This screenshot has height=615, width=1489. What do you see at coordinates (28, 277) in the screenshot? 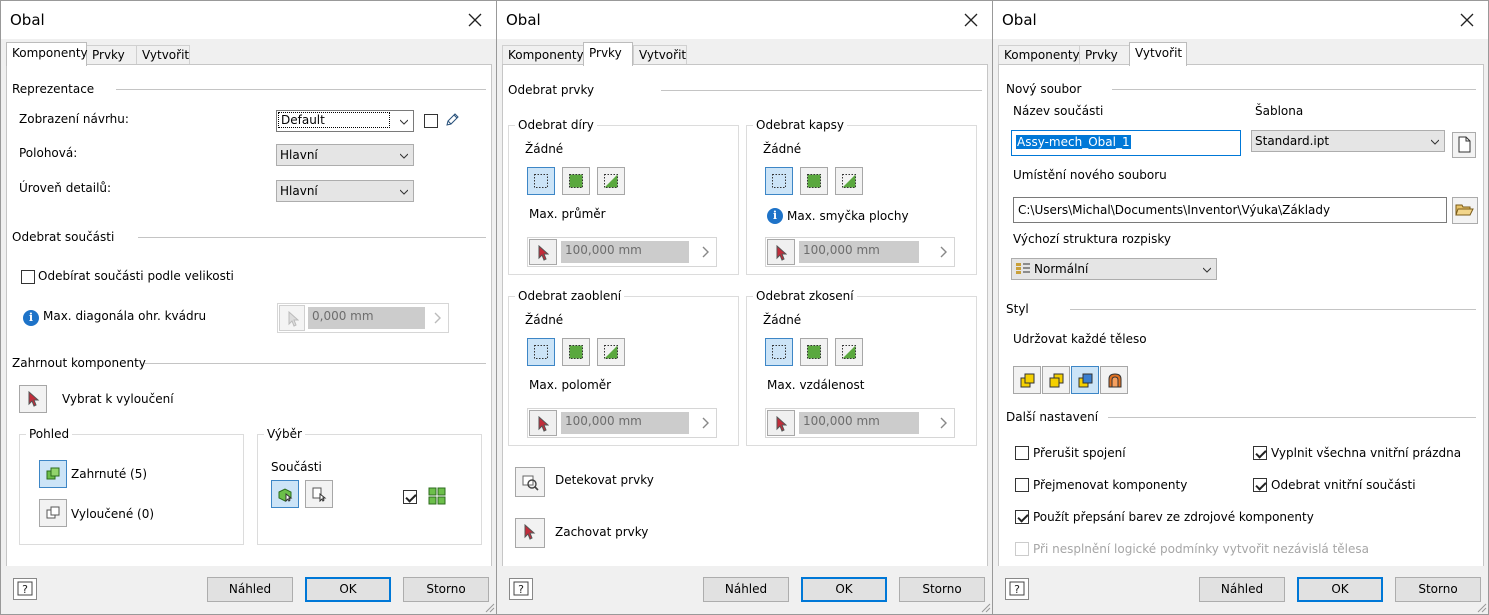
I see `remove-by-size-checkbox` at bounding box center [28, 277].